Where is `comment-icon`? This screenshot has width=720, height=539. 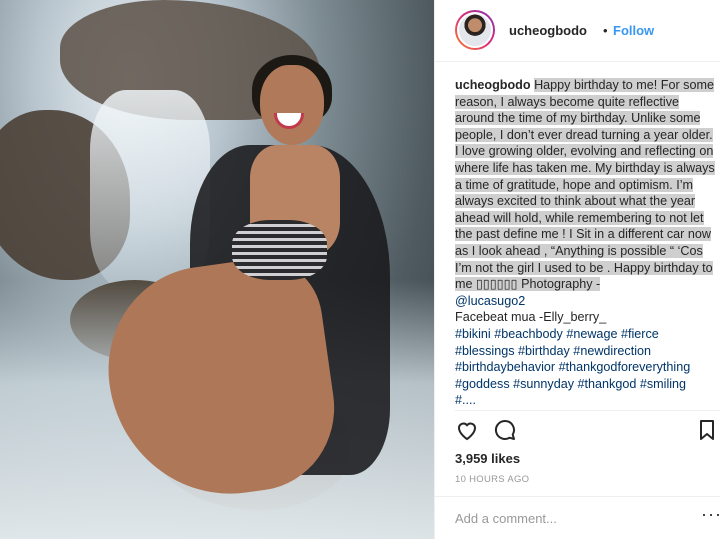 comment-icon is located at coordinates (506, 431).